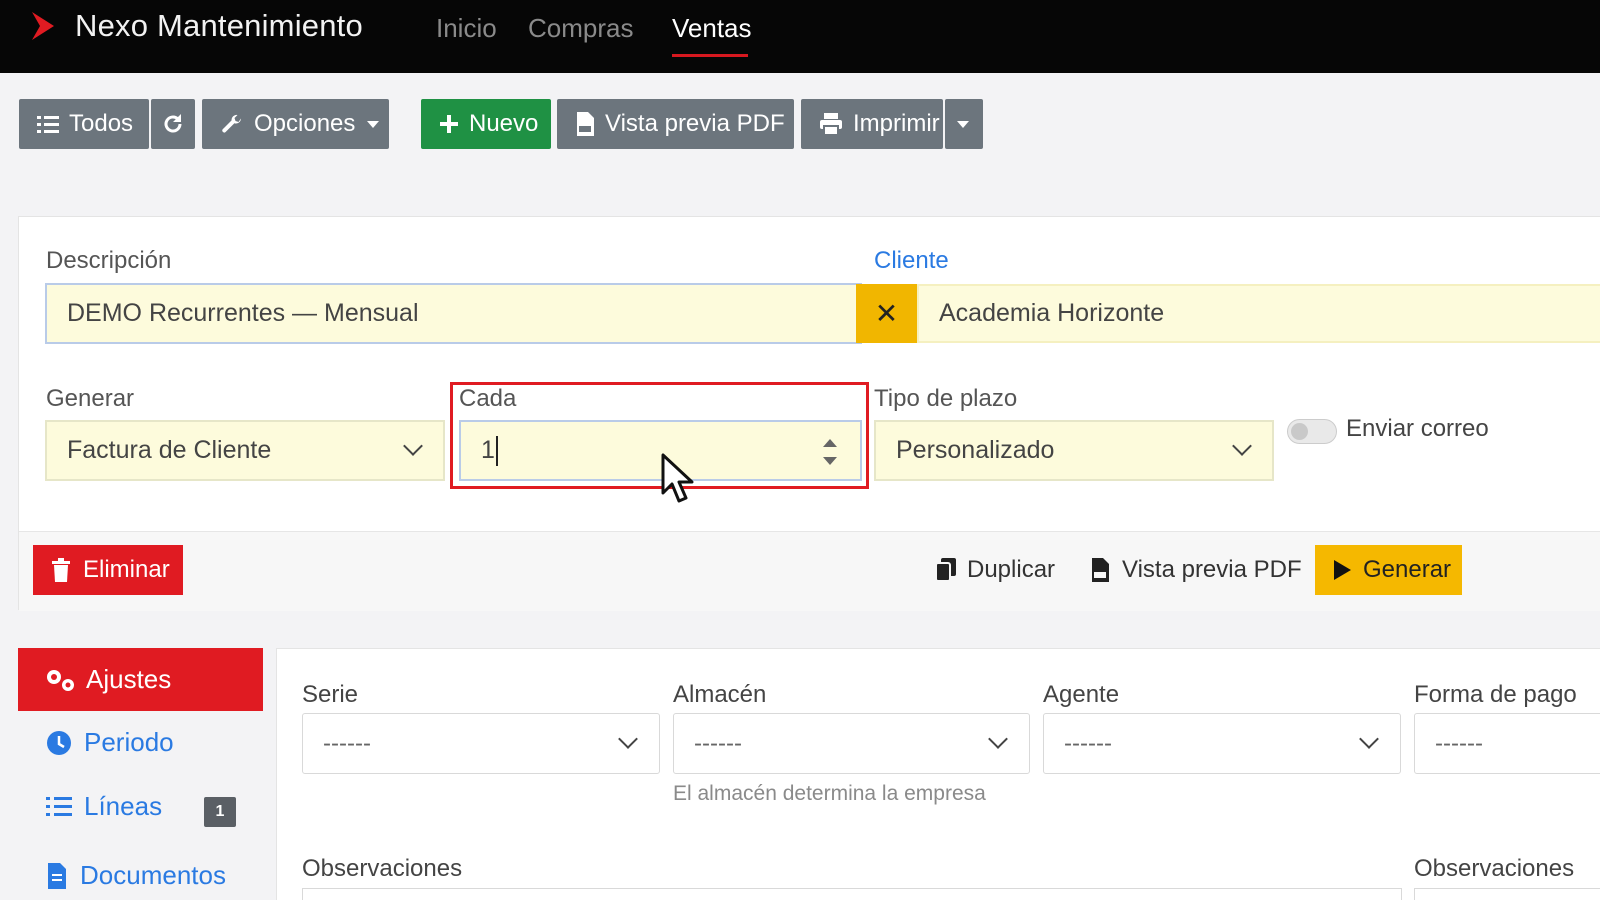  Describe the element at coordinates (695, 123) in the screenshot. I see `pdf-preview-toolbar-label: Vista previa PDF` at that location.